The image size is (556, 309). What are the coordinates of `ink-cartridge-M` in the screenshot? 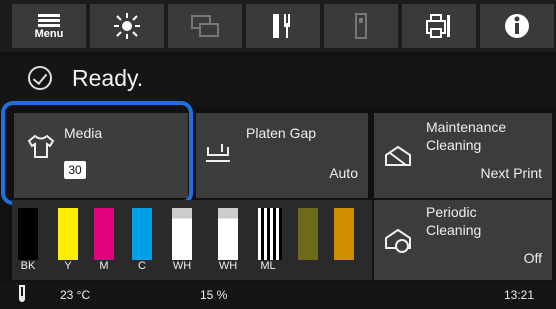 It's located at (104, 234).